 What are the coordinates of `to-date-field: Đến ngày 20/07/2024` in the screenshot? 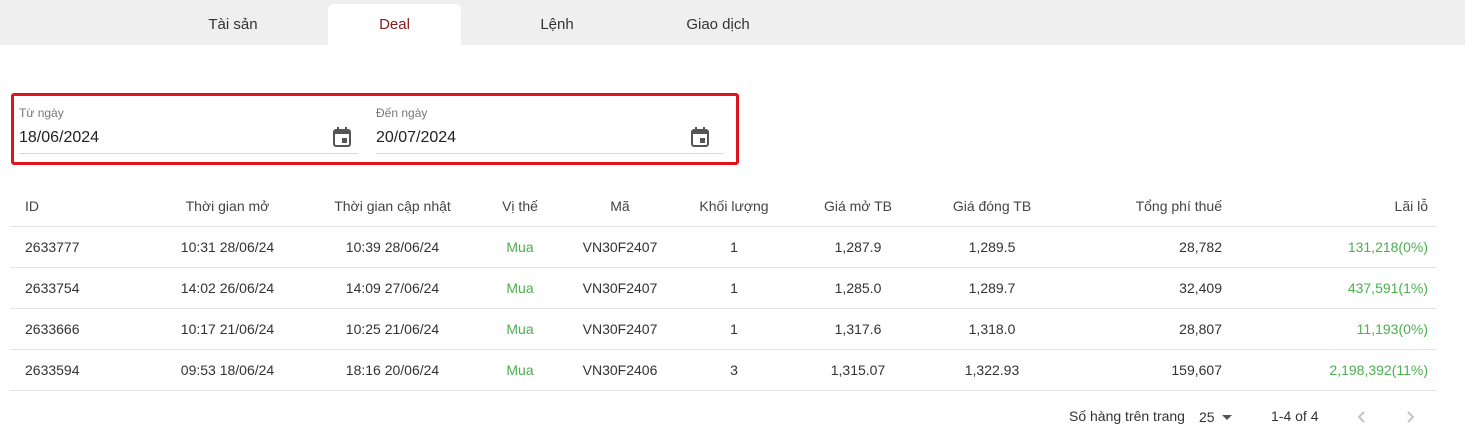 It's located at (550, 129).